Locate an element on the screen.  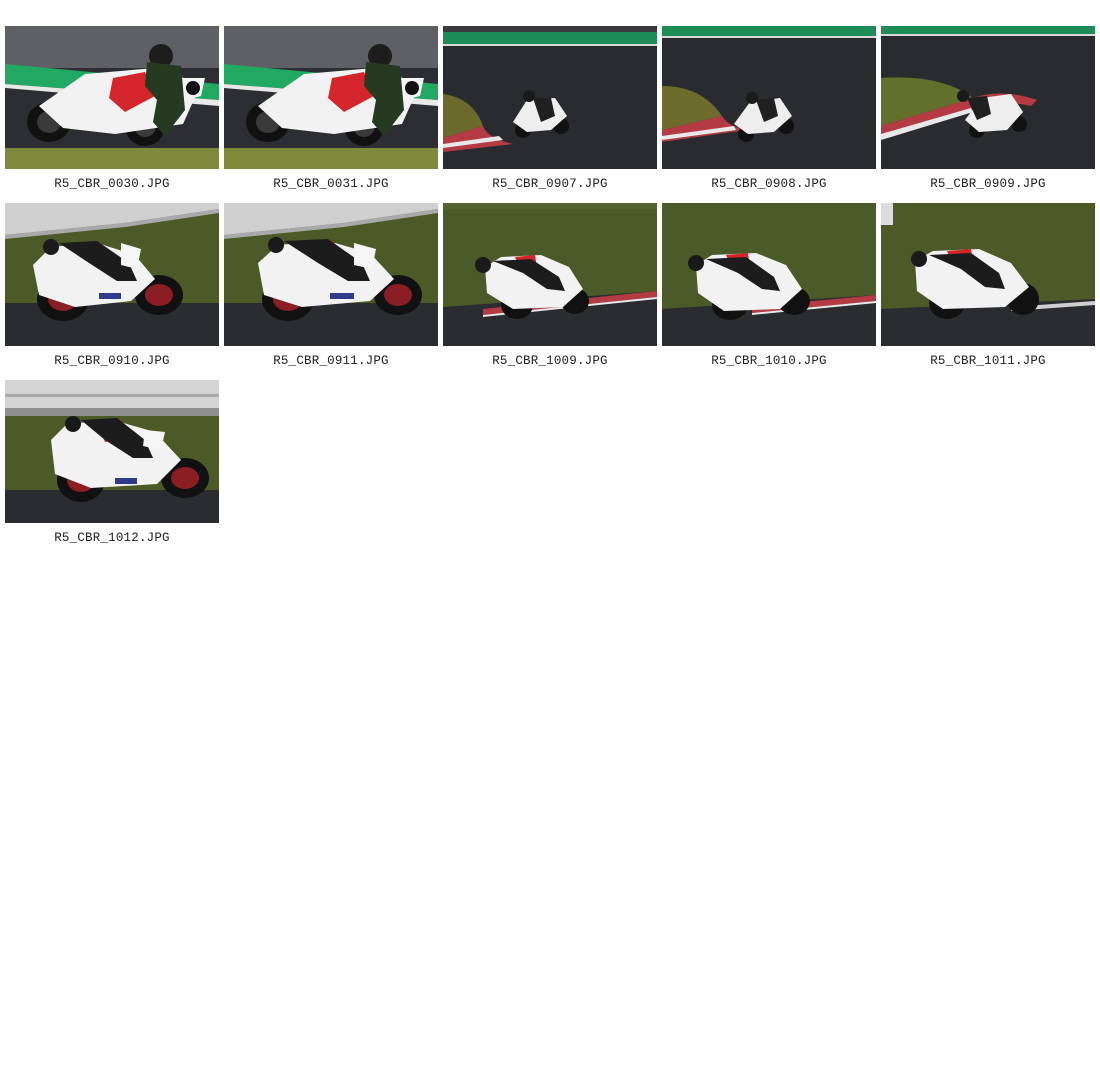
photo-filename: R5_CBR_0909.JPG is located at coordinates (988, 184).